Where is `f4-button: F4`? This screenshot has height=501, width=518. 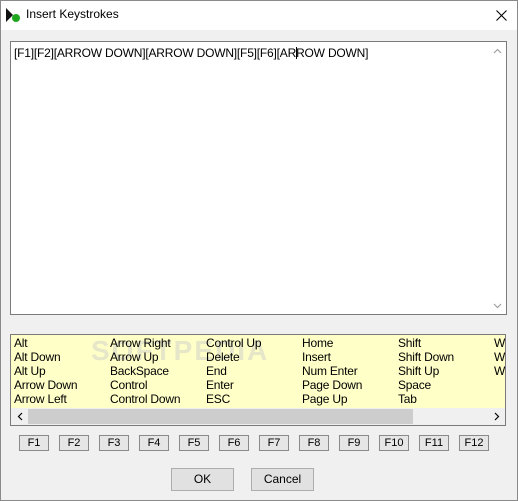
f4-button: F4 is located at coordinates (154, 443).